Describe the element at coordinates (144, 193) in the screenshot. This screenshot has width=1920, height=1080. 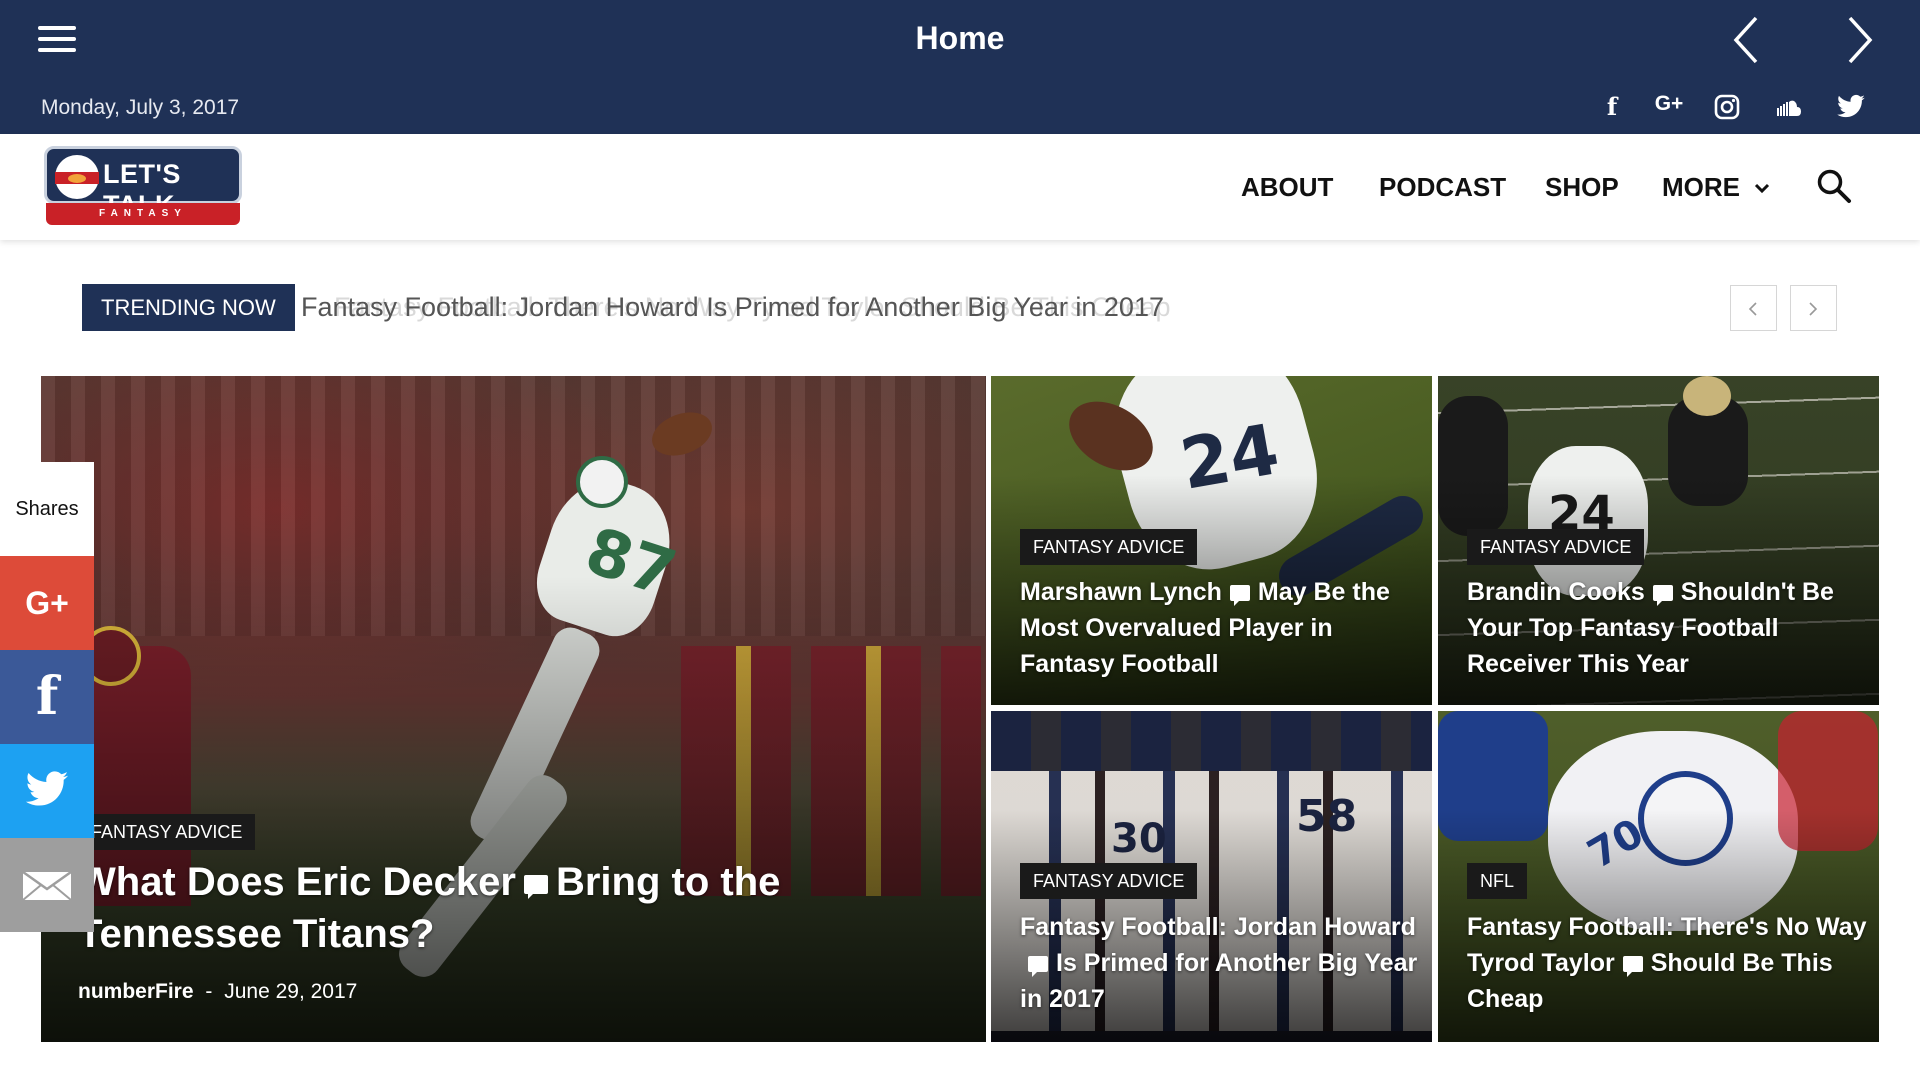
I see `site-logo: LET'S TALK FANTASY FOOTBALL` at that location.